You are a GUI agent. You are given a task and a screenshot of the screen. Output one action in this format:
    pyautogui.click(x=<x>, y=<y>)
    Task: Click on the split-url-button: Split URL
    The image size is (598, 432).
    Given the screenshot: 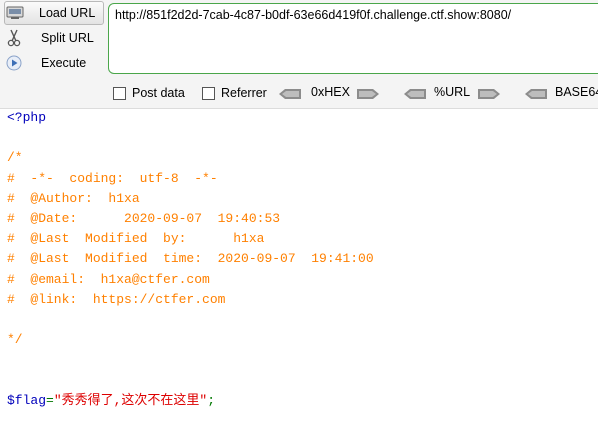 What is the action you would take?
    pyautogui.click(x=53, y=38)
    